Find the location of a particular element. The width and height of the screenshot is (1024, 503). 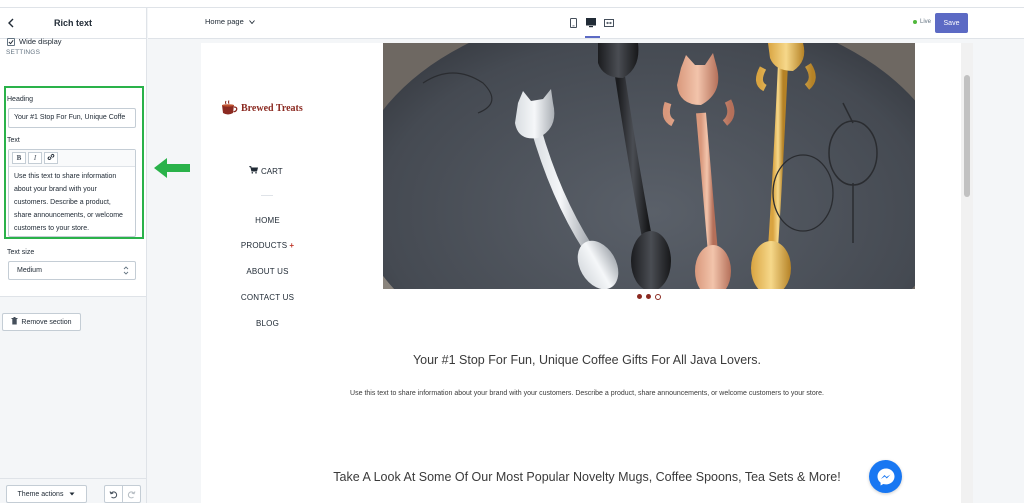

heading-input: Your #1 Stop For Fun, Unique Coffe is located at coordinates (72, 118).